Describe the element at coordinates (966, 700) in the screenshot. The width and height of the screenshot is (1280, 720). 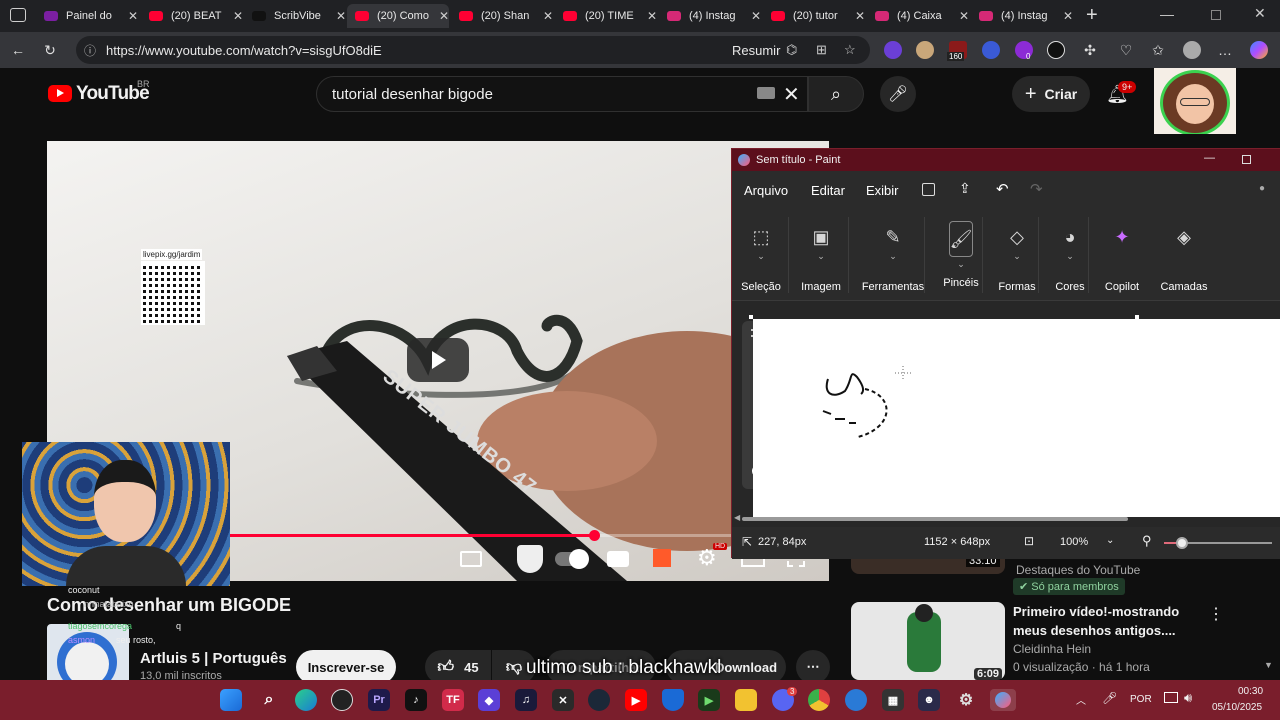
I see `settings-taskbar-icon: ⚙` at that location.